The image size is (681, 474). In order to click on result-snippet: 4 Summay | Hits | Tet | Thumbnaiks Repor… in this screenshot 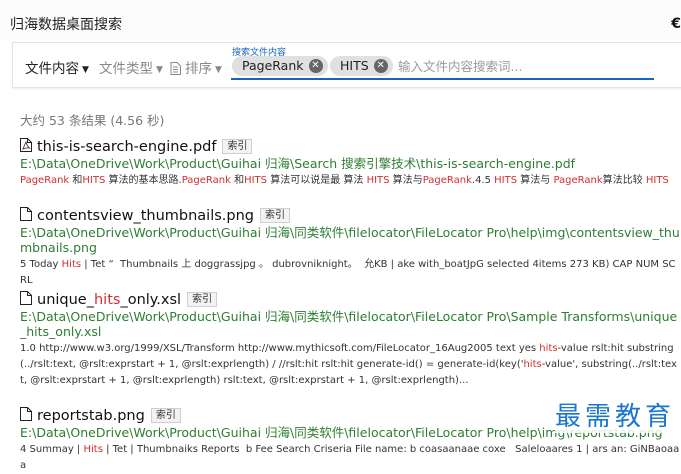, I will do `click(350, 458)`.